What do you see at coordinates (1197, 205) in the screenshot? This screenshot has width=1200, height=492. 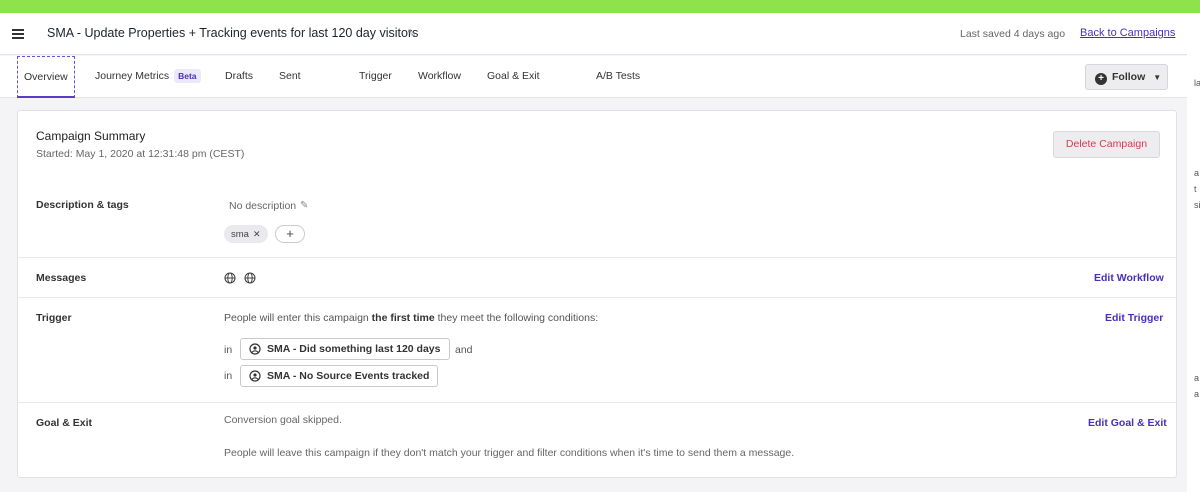 I see `clipped-text: si` at bounding box center [1197, 205].